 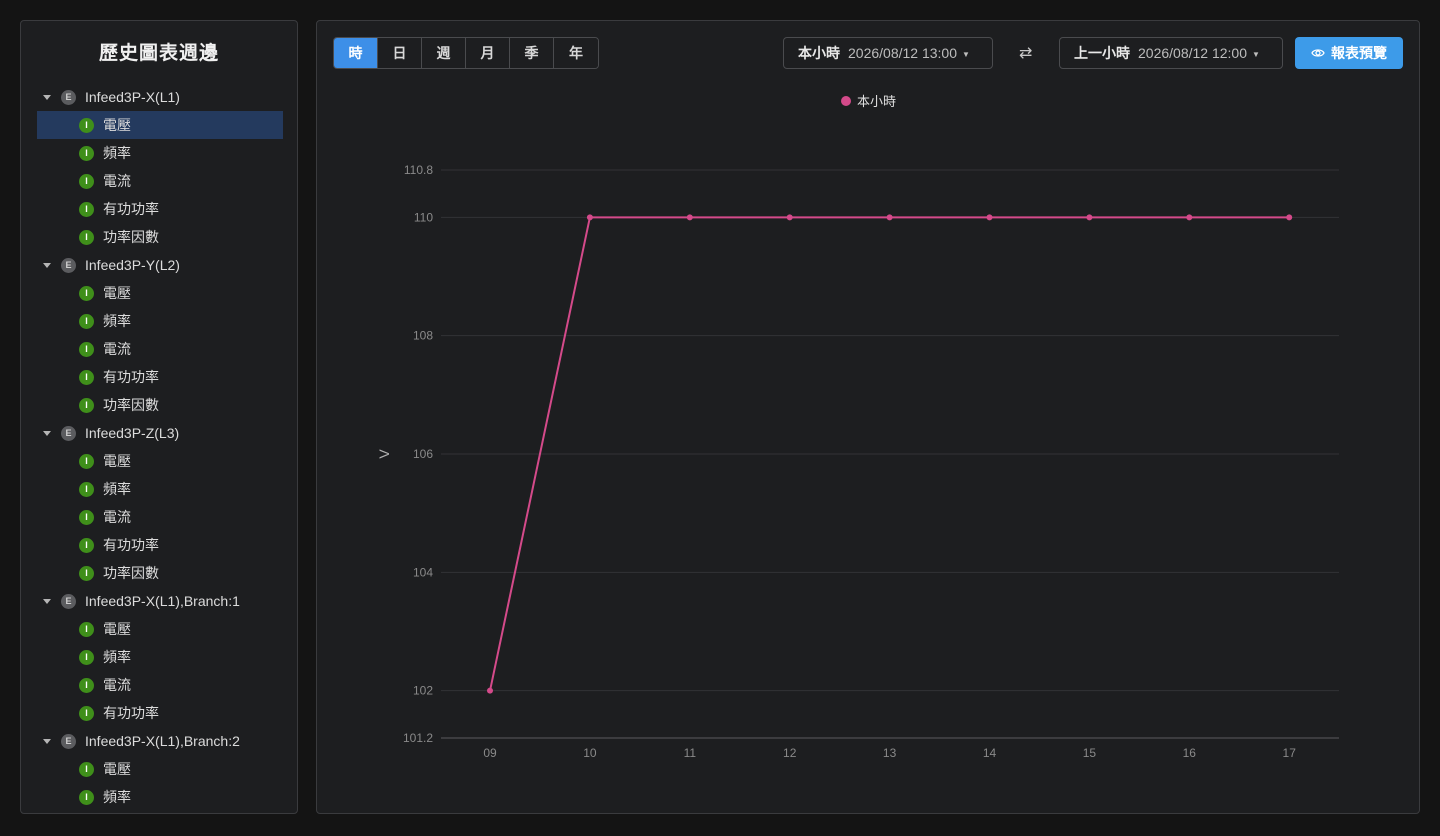 I want to click on tree-group: E Infeed3P-Z(L3), so click(x=160, y=433).